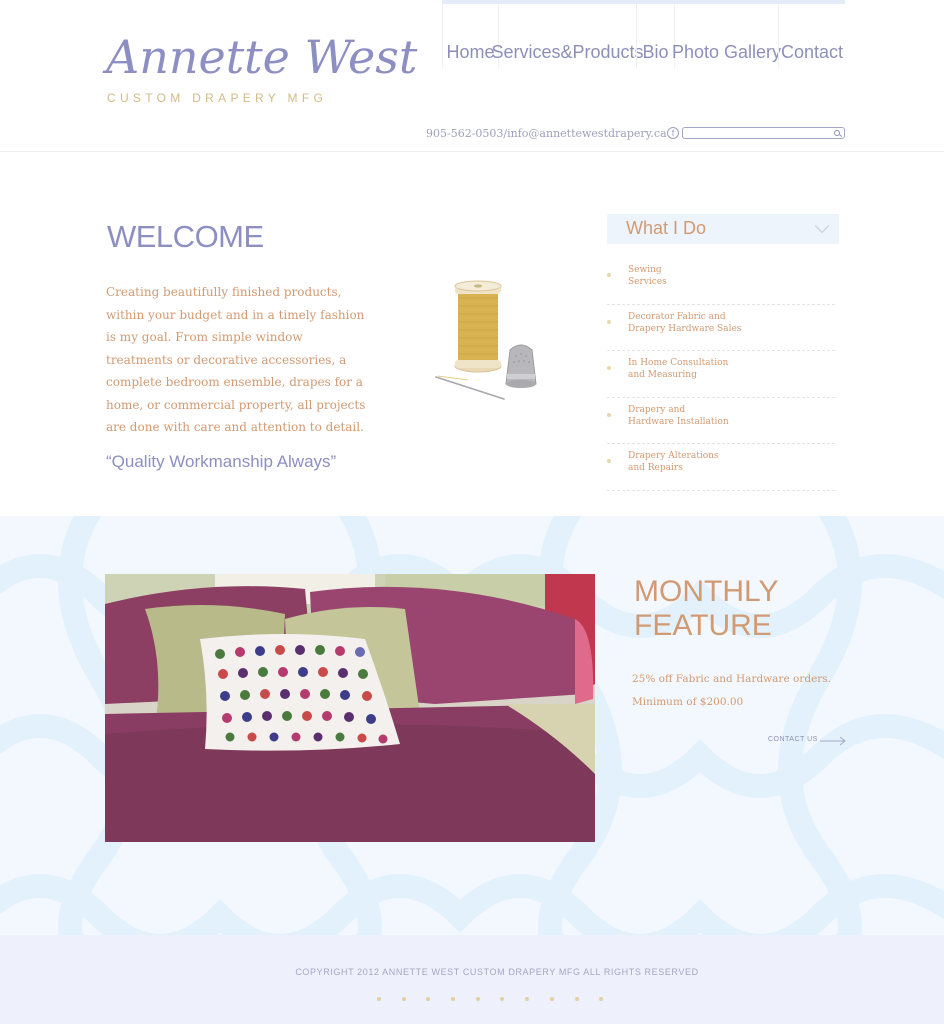 This screenshot has height=1024, width=944. Describe the element at coordinates (490, 999) in the screenshot. I see `footer-dots` at that location.